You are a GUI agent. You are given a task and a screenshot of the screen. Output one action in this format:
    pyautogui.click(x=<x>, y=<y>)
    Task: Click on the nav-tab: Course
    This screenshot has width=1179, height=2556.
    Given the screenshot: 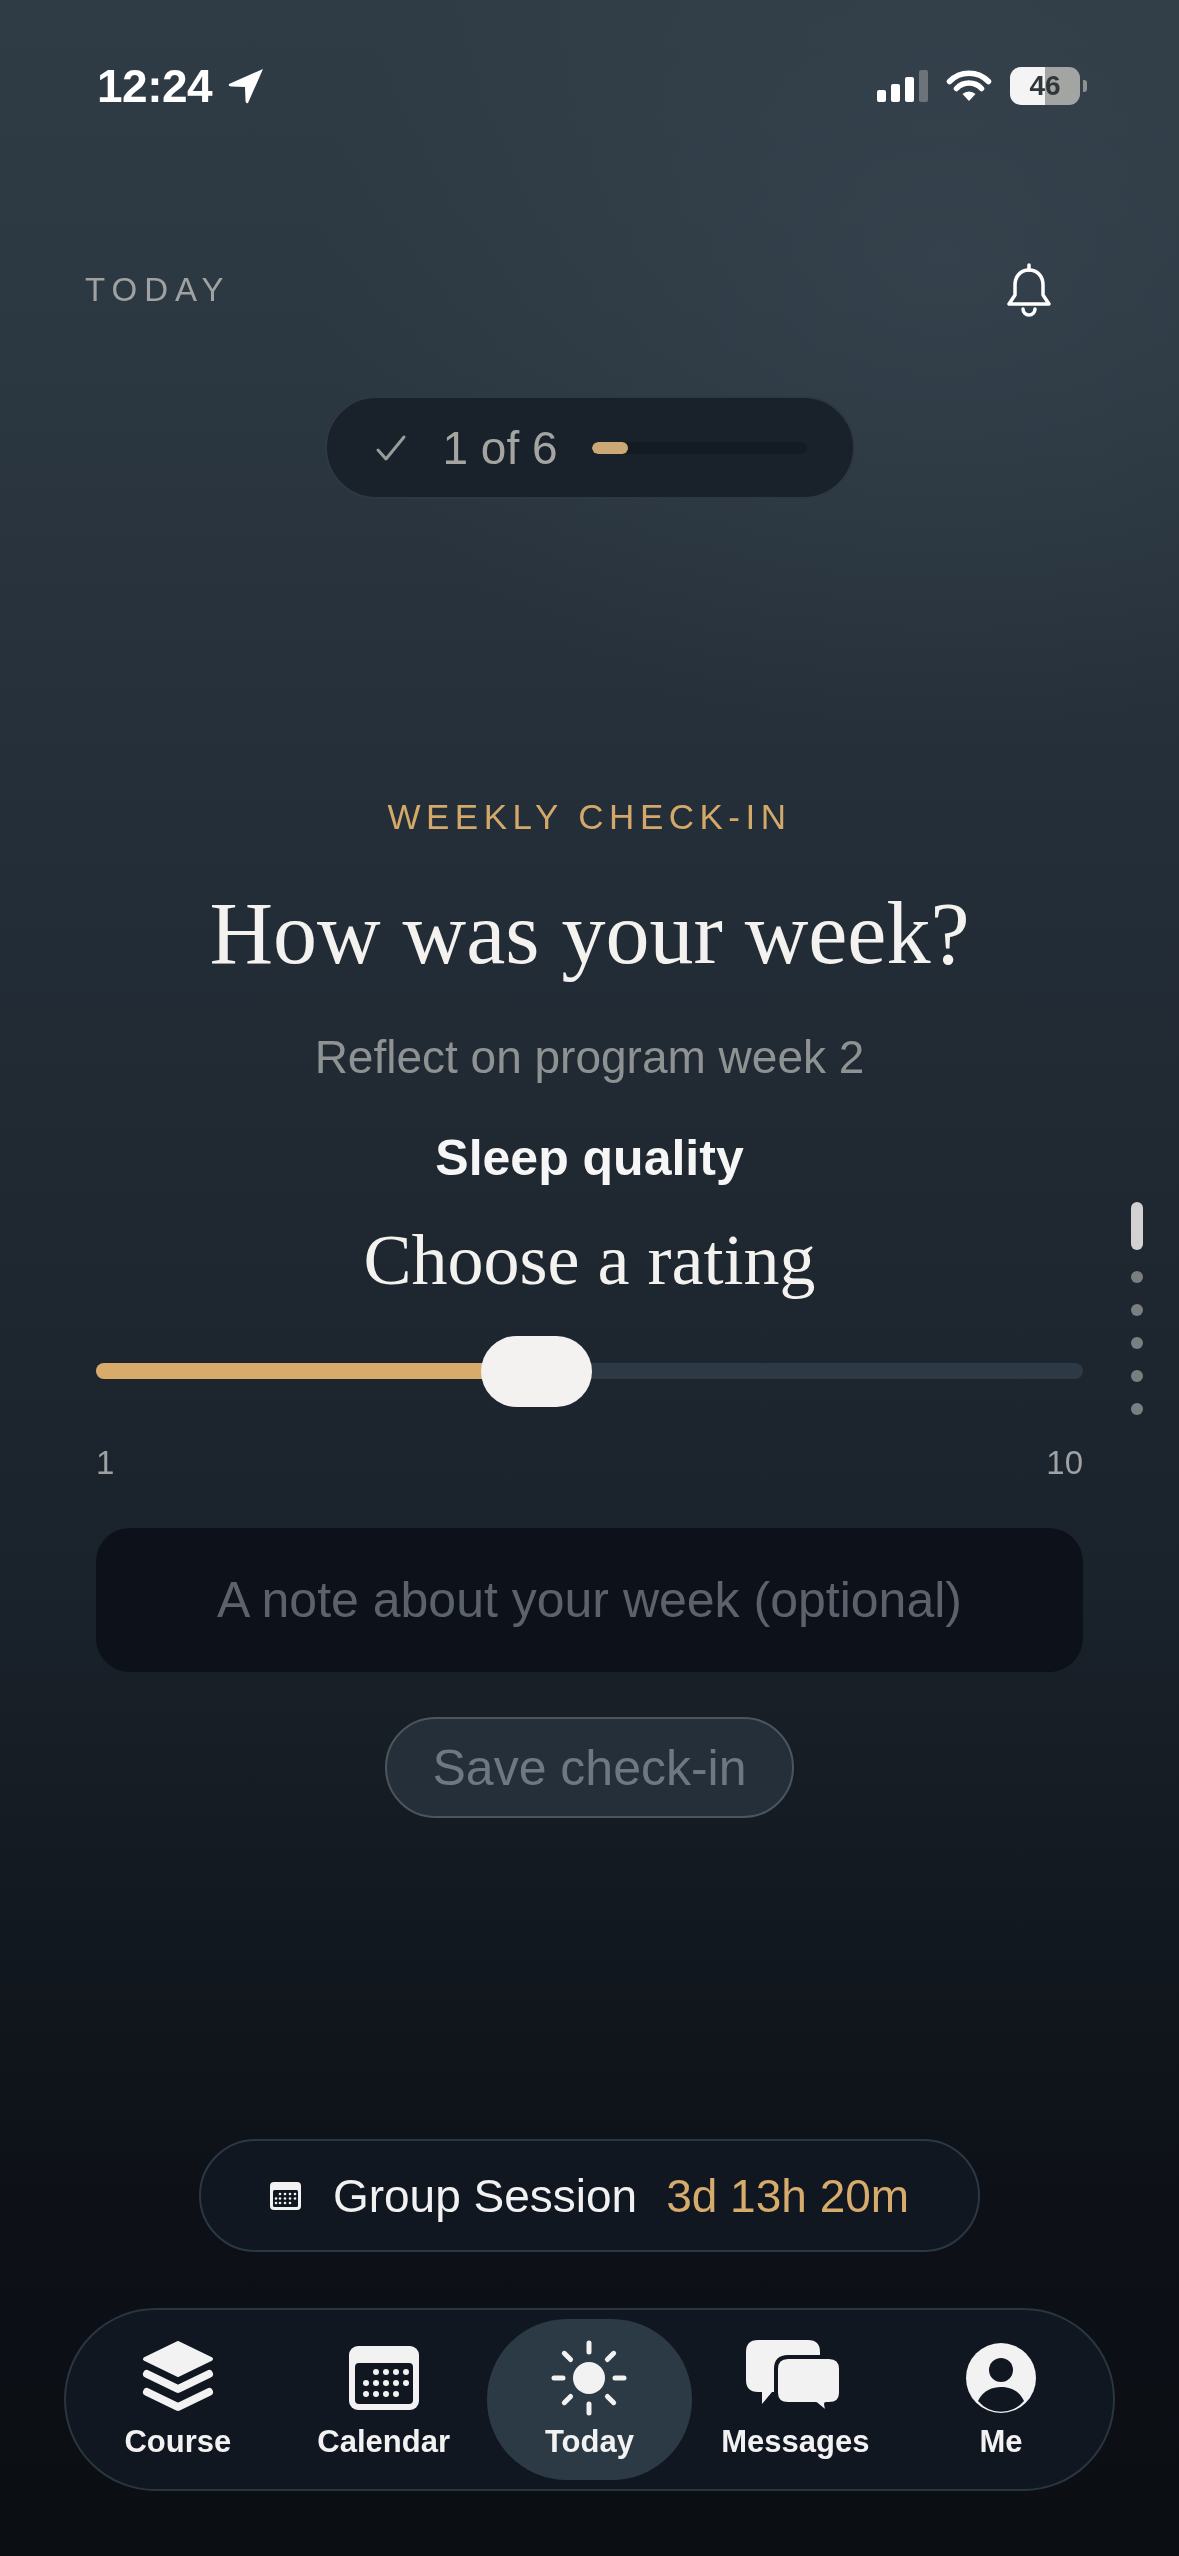 What is the action you would take?
    pyautogui.click(x=178, y=2399)
    